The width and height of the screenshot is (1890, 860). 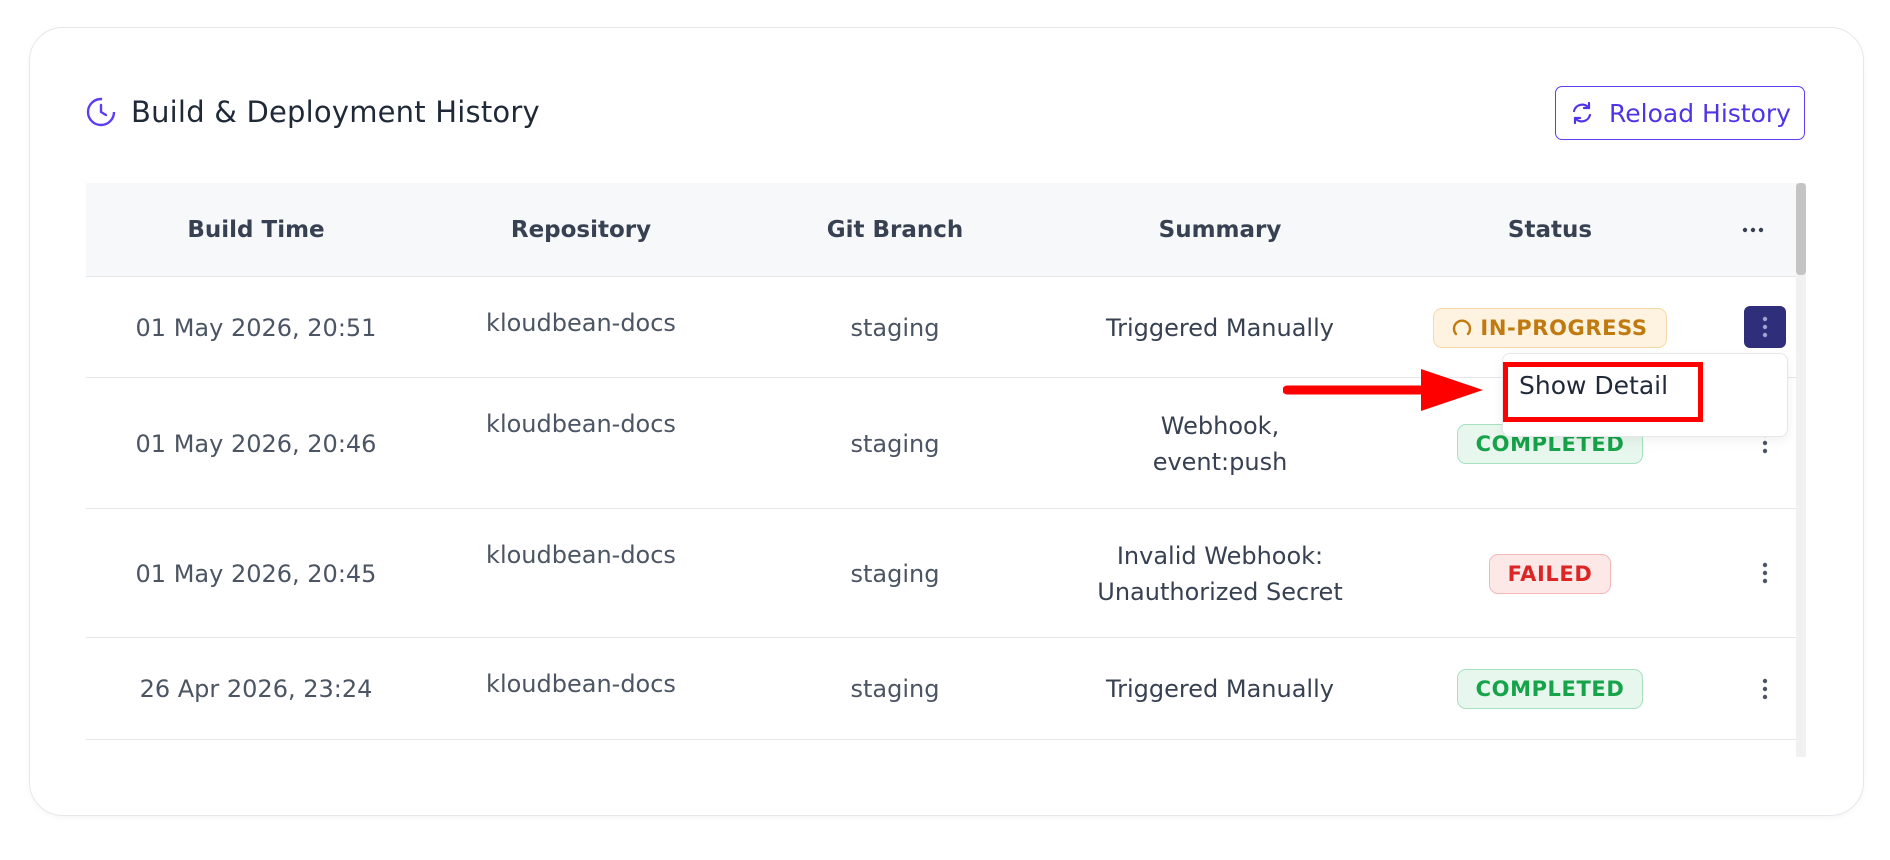 What do you see at coordinates (1220, 591) in the screenshot?
I see `summary-line: Unauthorized Secret` at bounding box center [1220, 591].